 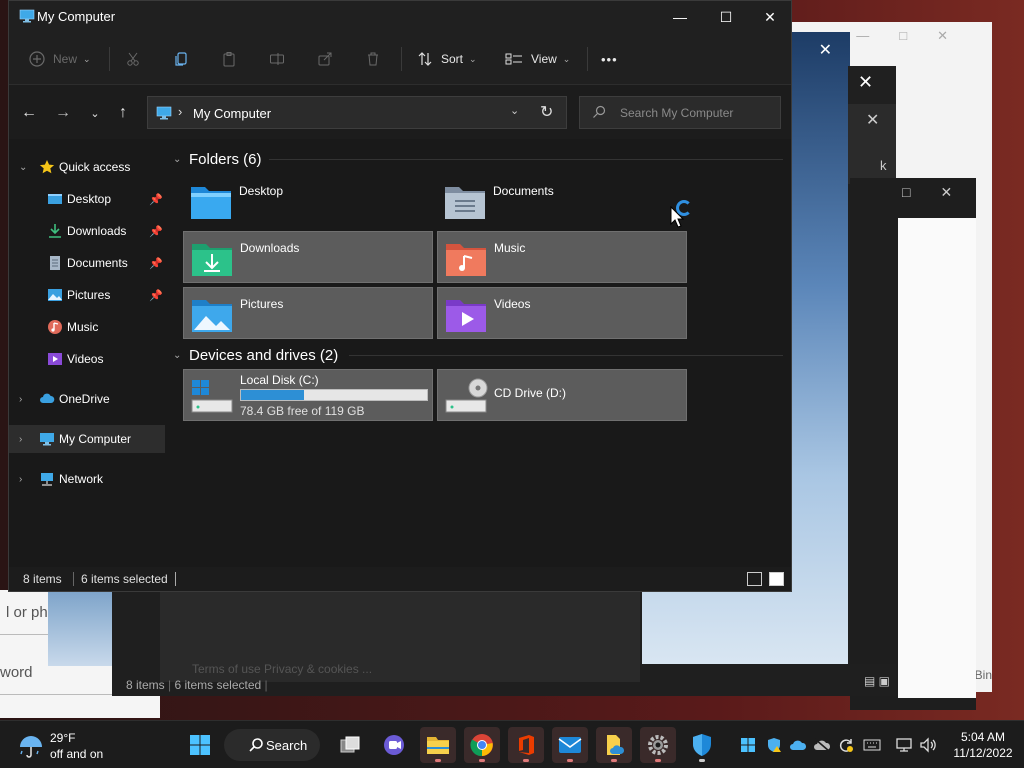 What do you see at coordinates (133, 59) in the screenshot?
I see `cut-button` at bounding box center [133, 59].